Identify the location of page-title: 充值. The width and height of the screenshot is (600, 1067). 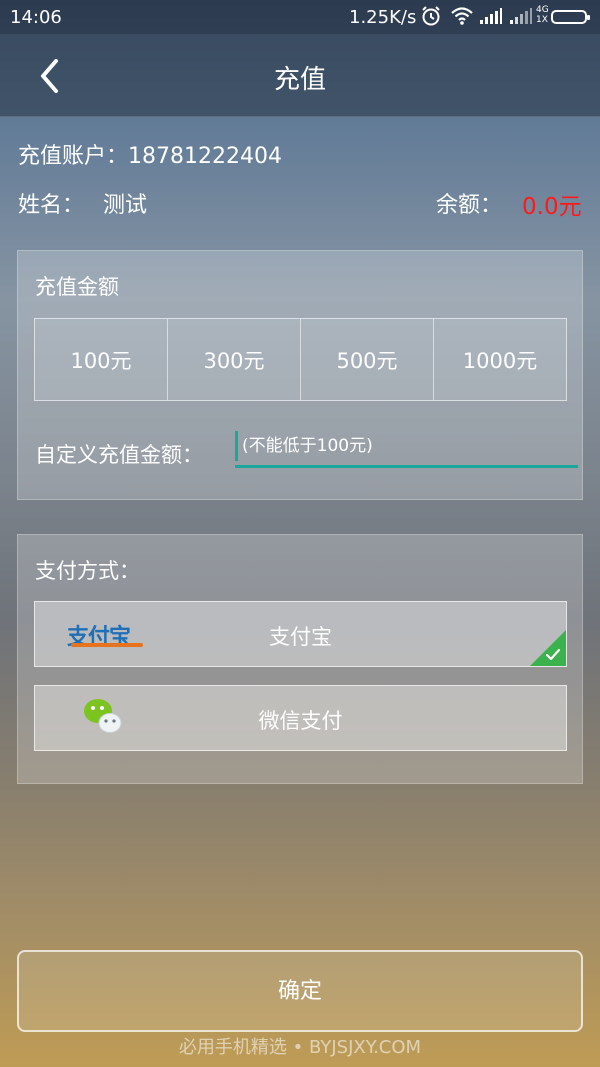
(299, 80).